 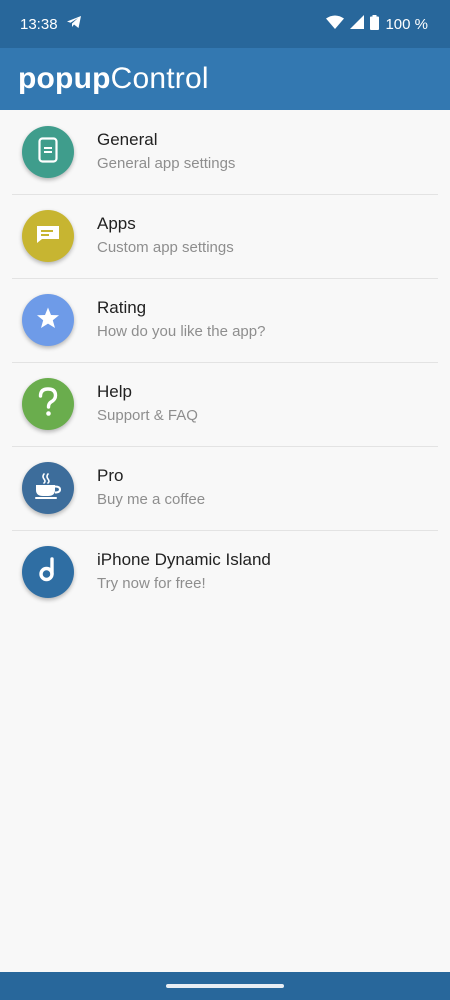 What do you see at coordinates (165, 236) in the screenshot?
I see `menu-item-texts: Apps Custom app settings` at bounding box center [165, 236].